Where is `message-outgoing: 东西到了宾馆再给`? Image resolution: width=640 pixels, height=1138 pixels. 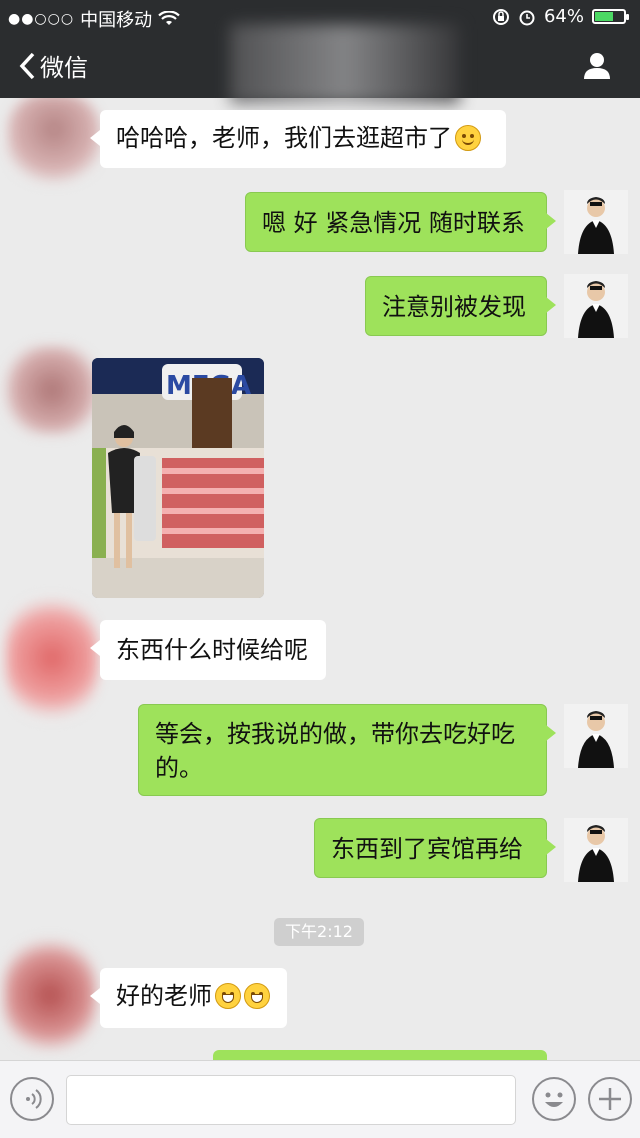
message-outgoing: 东西到了宾馆再给 is located at coordinates (435, 848).